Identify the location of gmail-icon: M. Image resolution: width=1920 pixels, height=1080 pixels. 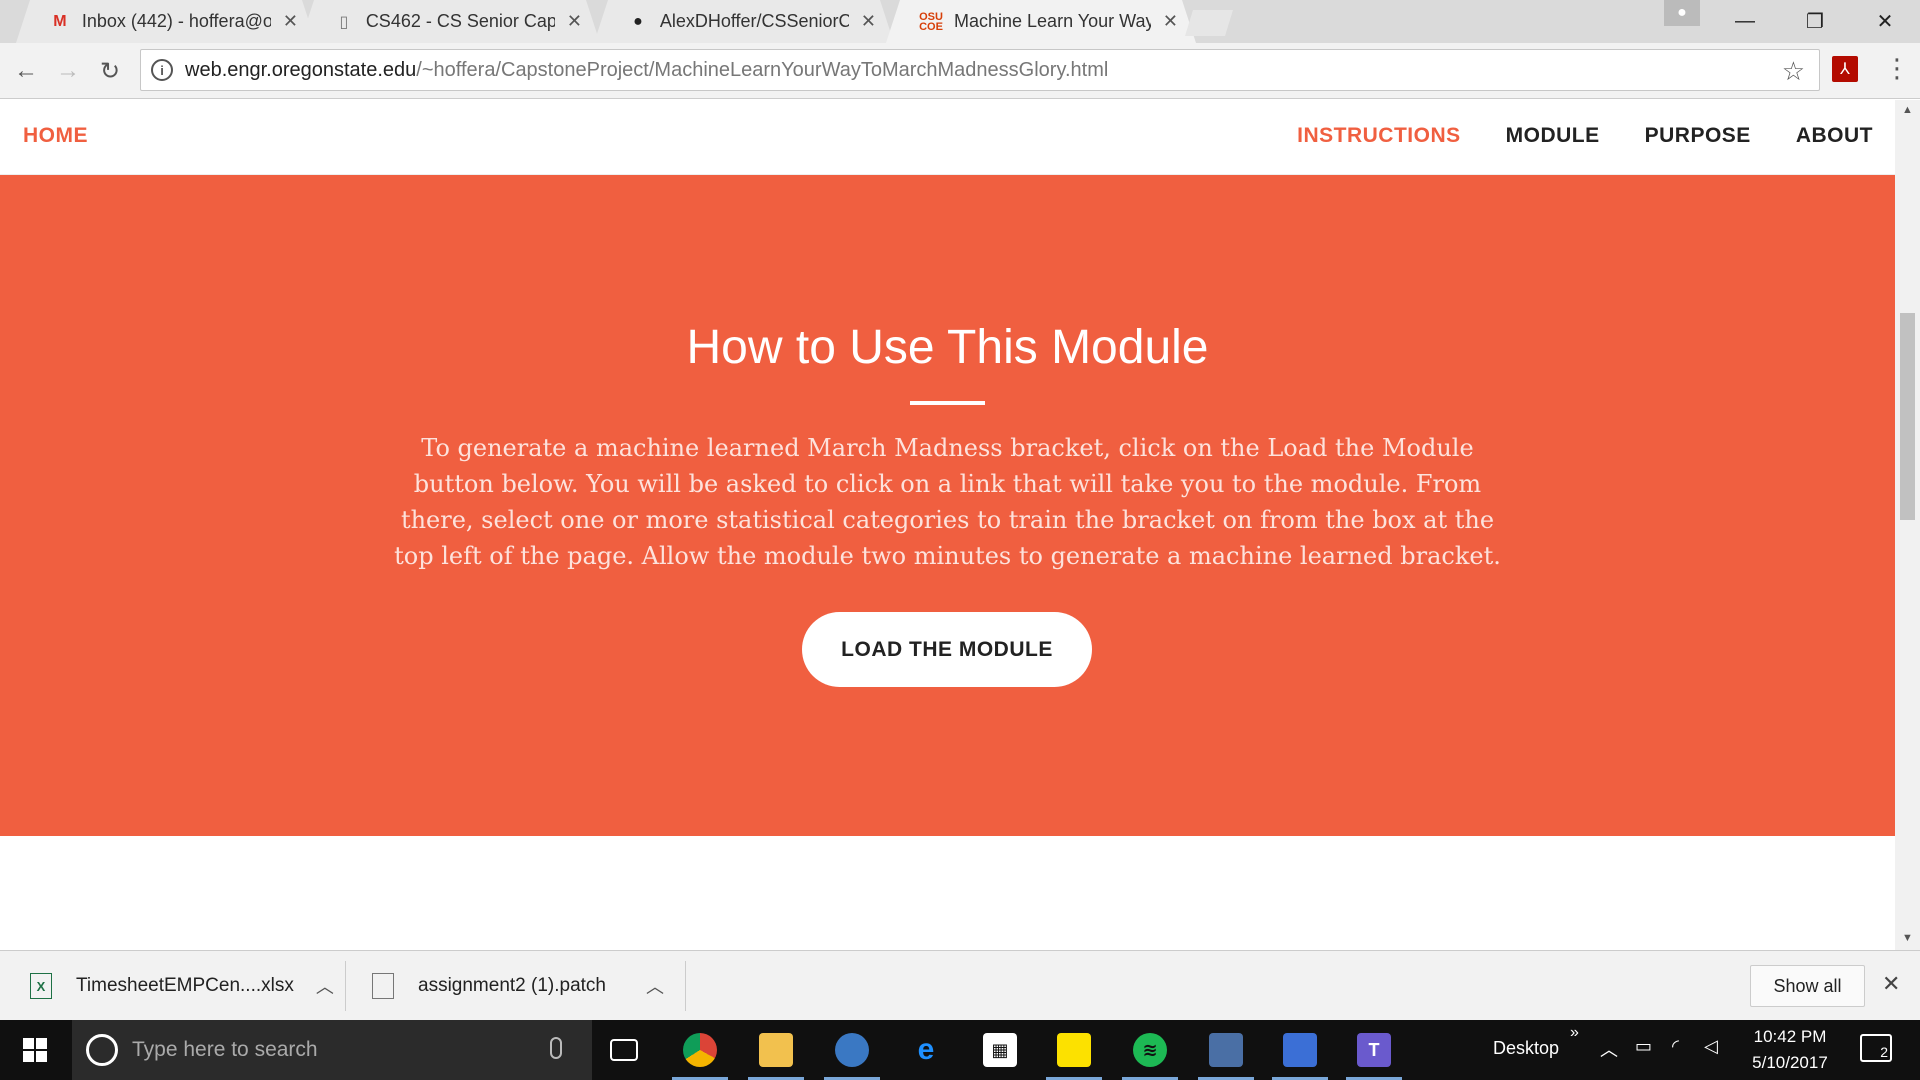
(60, 21).